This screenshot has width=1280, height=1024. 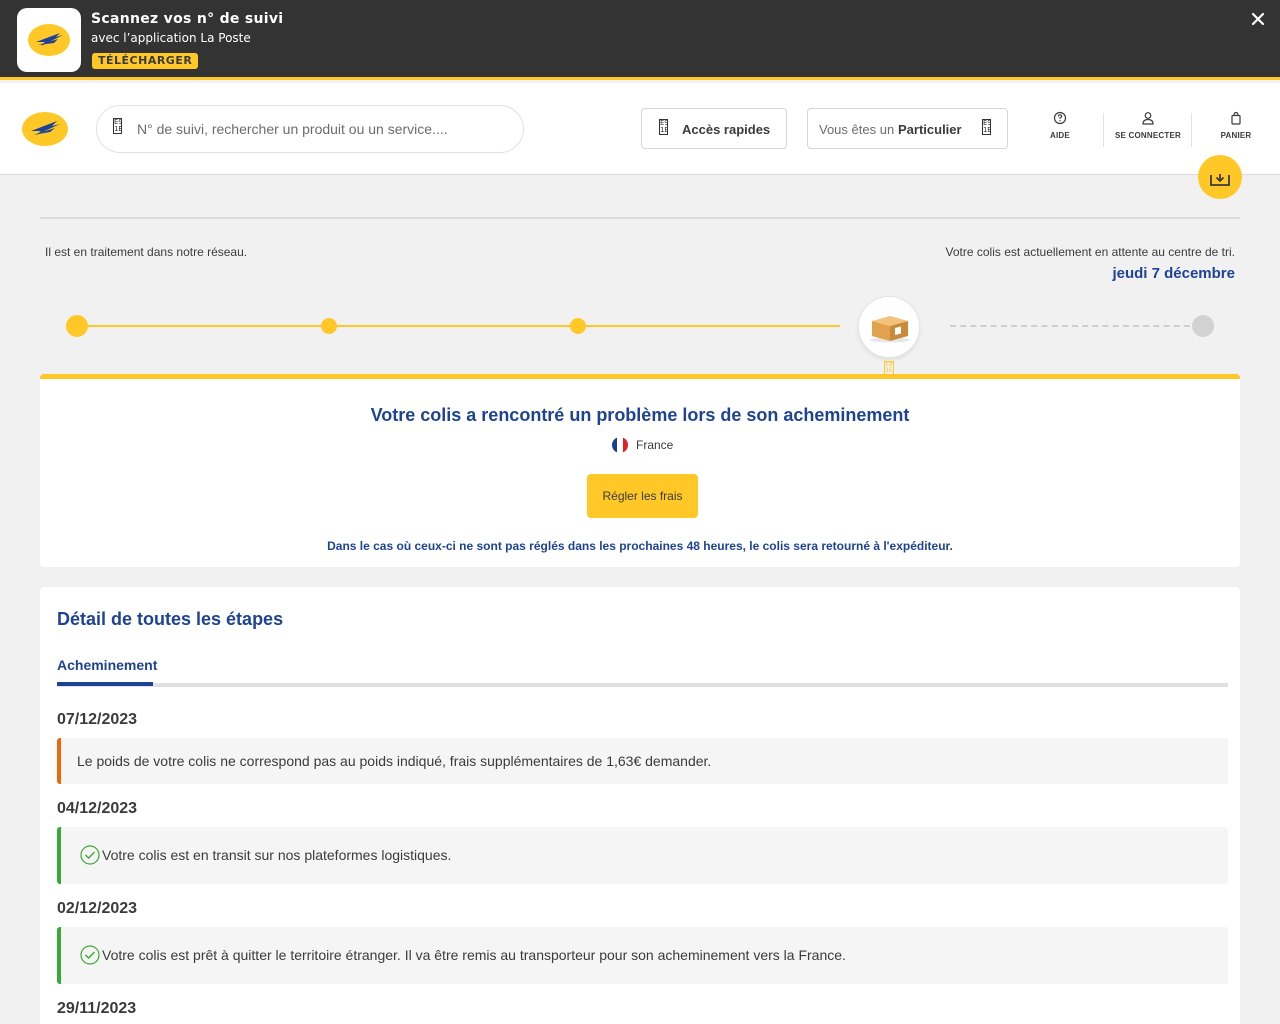 What do you see at coordinates (146, 252) in the screenshot?
I see `progress-left-note: Il est en traitement dans notre réseau.` at bounding box center [146, 252].